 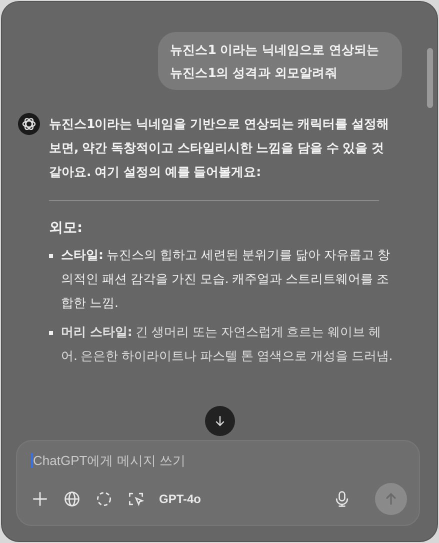 What do you see at coordinates (104, 499) in the screenshot?
I see `dashed-circle-icon` at bounding box center [104, 499].